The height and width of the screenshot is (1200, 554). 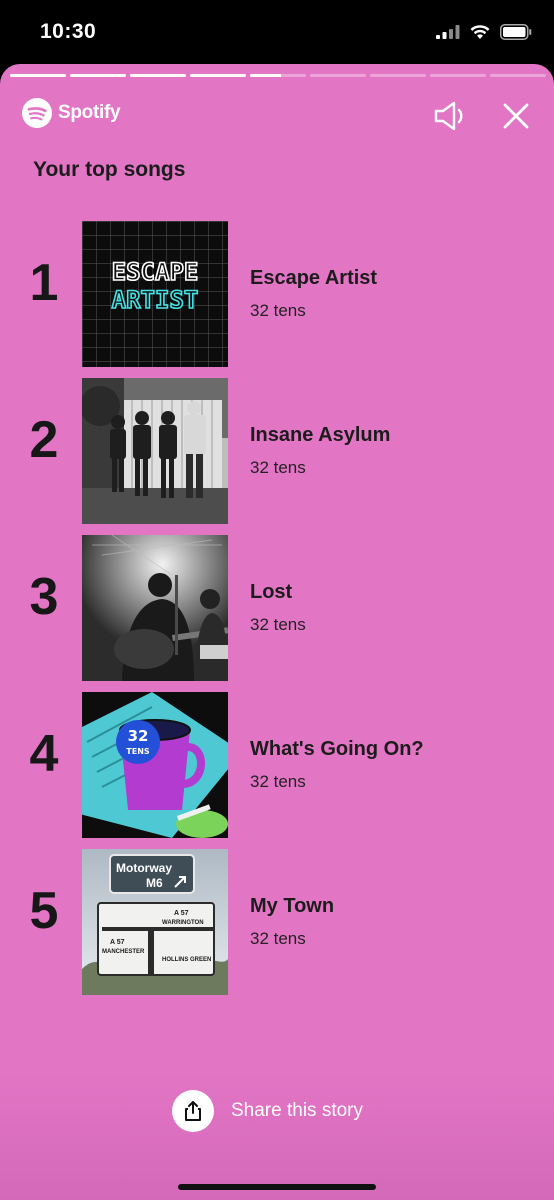 I want to click on song-rank: 5, so click(x=44, y=911).